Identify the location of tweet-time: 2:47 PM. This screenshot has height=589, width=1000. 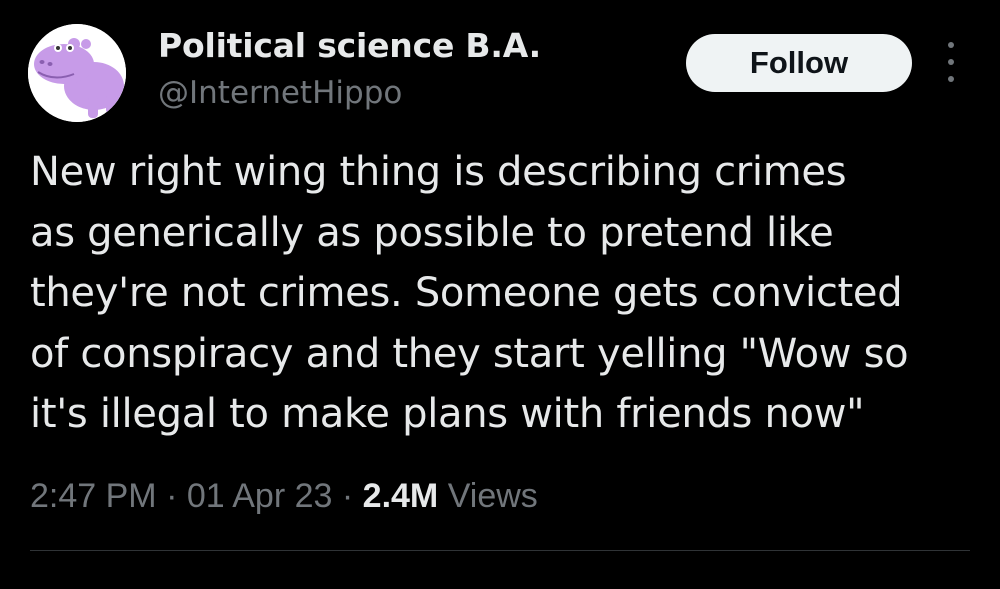
(93, 496).